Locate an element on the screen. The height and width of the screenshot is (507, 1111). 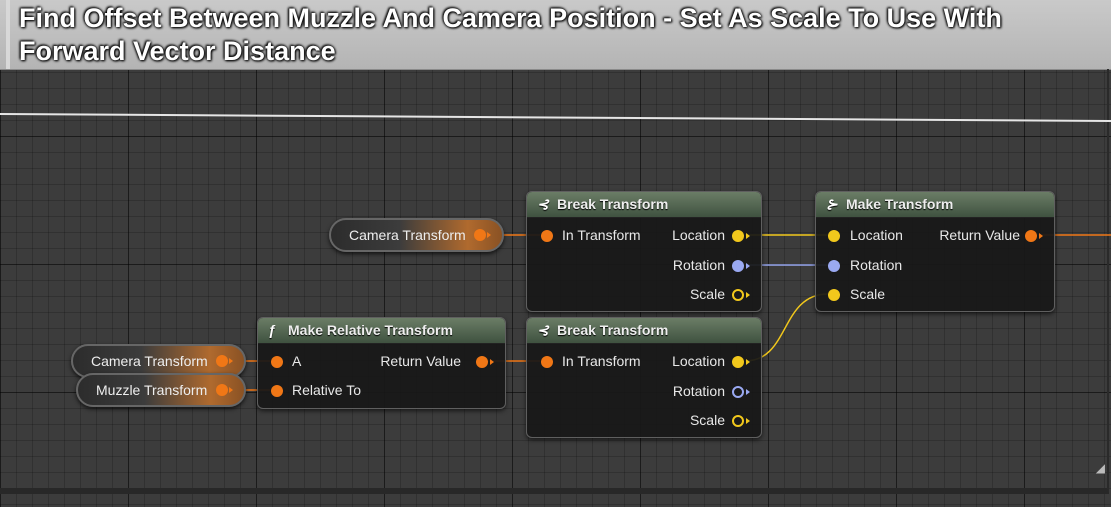
a-input-pin is located at coordinates (277, 362).